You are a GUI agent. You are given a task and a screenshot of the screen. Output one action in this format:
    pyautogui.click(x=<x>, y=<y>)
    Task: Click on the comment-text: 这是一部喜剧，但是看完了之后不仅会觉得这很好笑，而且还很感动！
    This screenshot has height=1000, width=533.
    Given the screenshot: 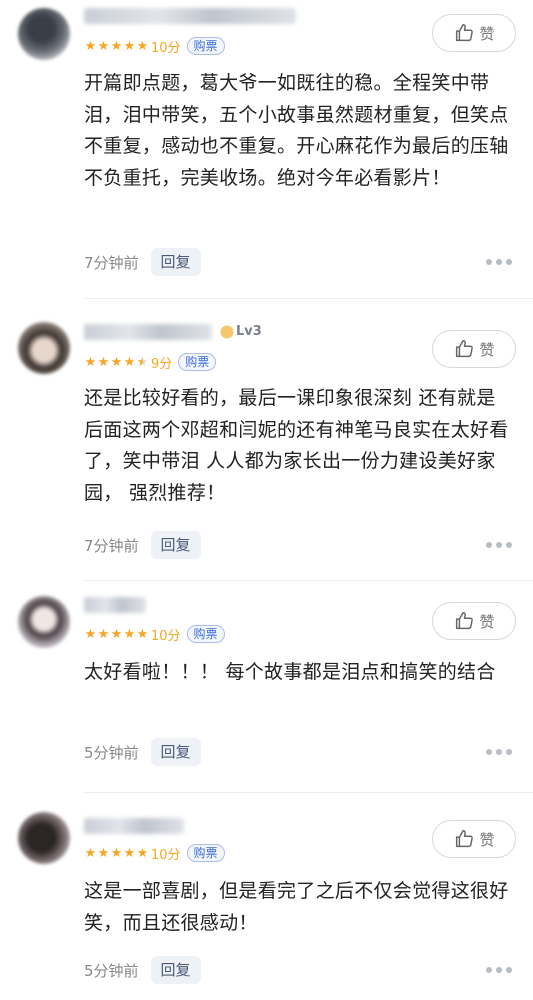 What is the action you would take?
    pyautogui.click(x=296, y=907)
    